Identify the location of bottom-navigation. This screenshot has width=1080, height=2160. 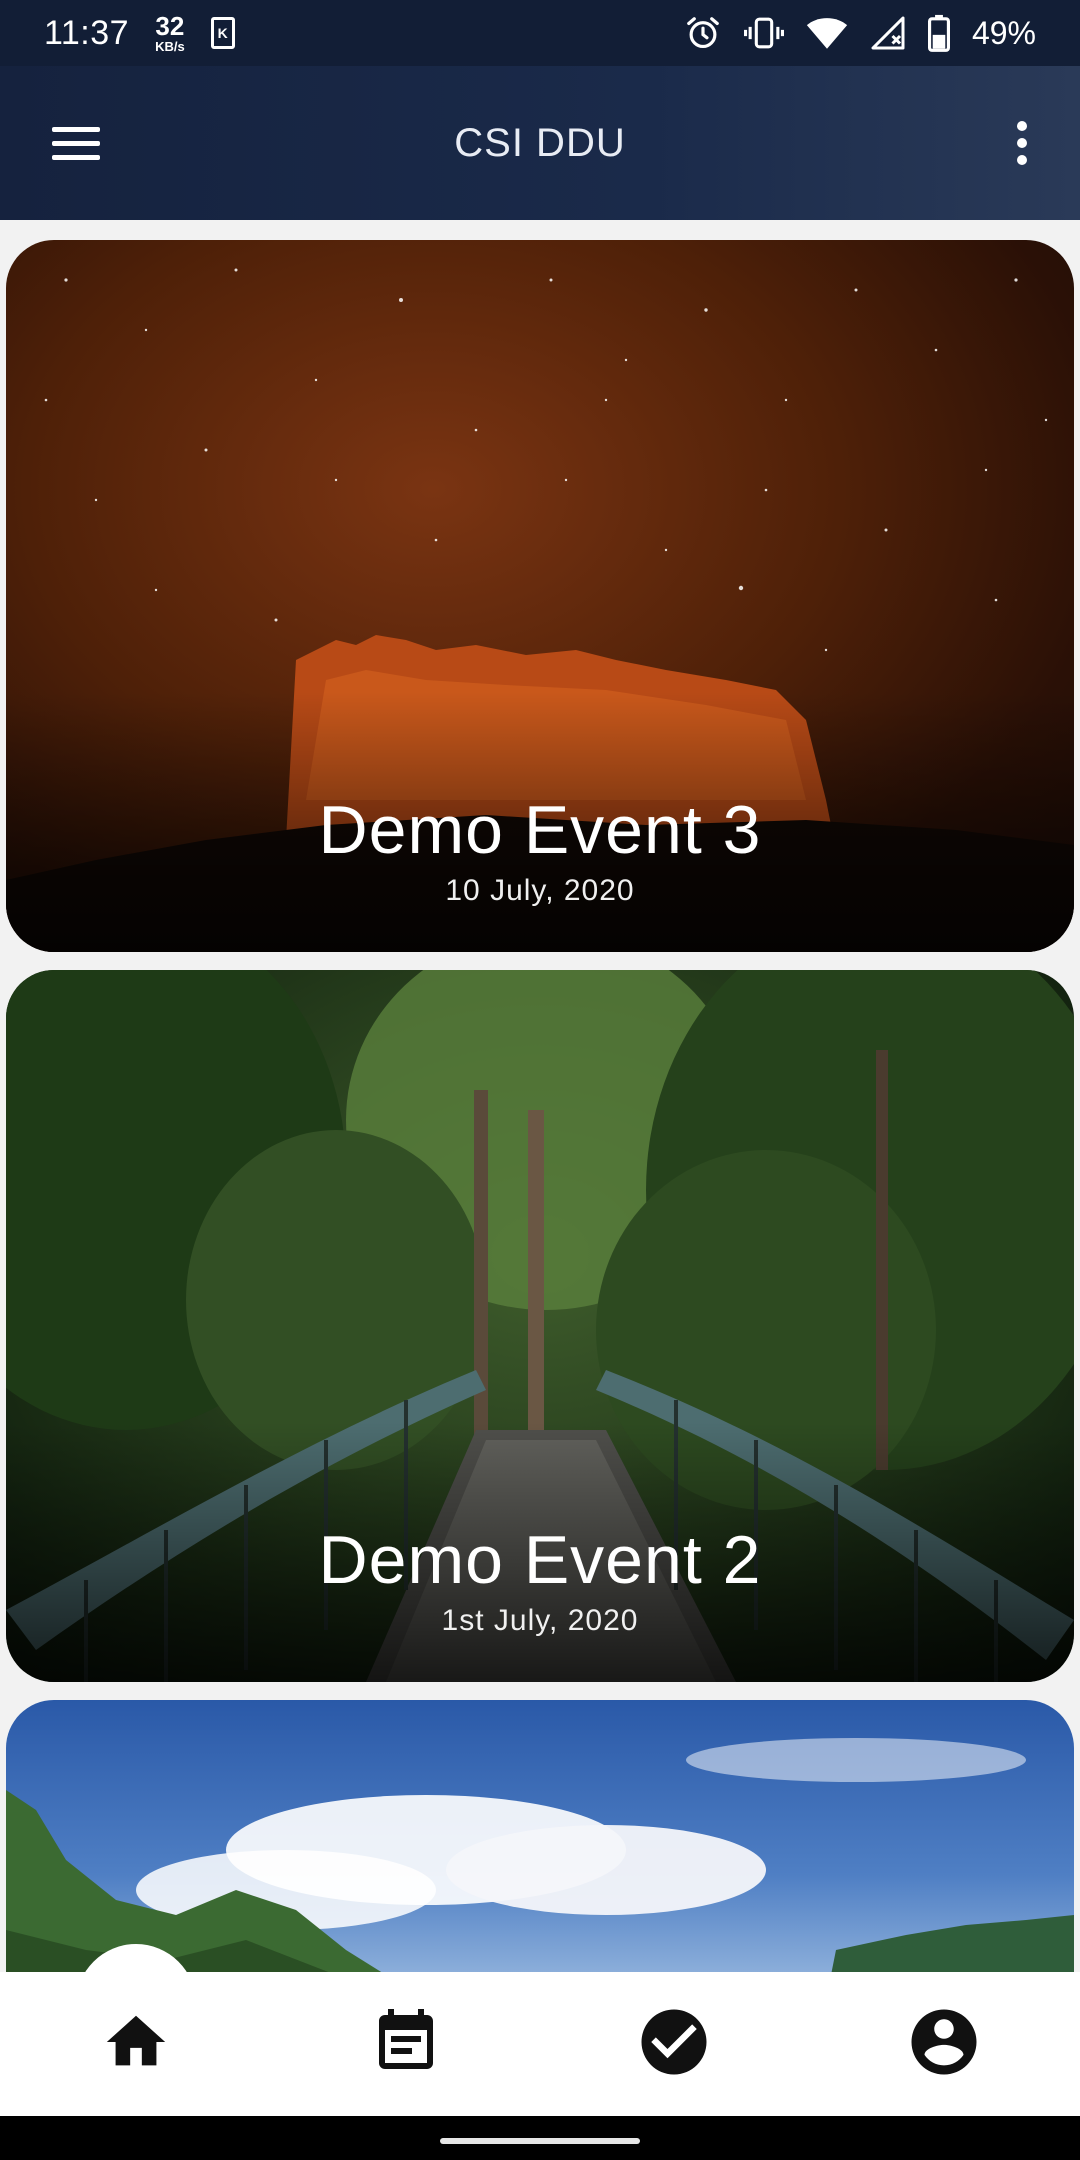
(540, 2030).